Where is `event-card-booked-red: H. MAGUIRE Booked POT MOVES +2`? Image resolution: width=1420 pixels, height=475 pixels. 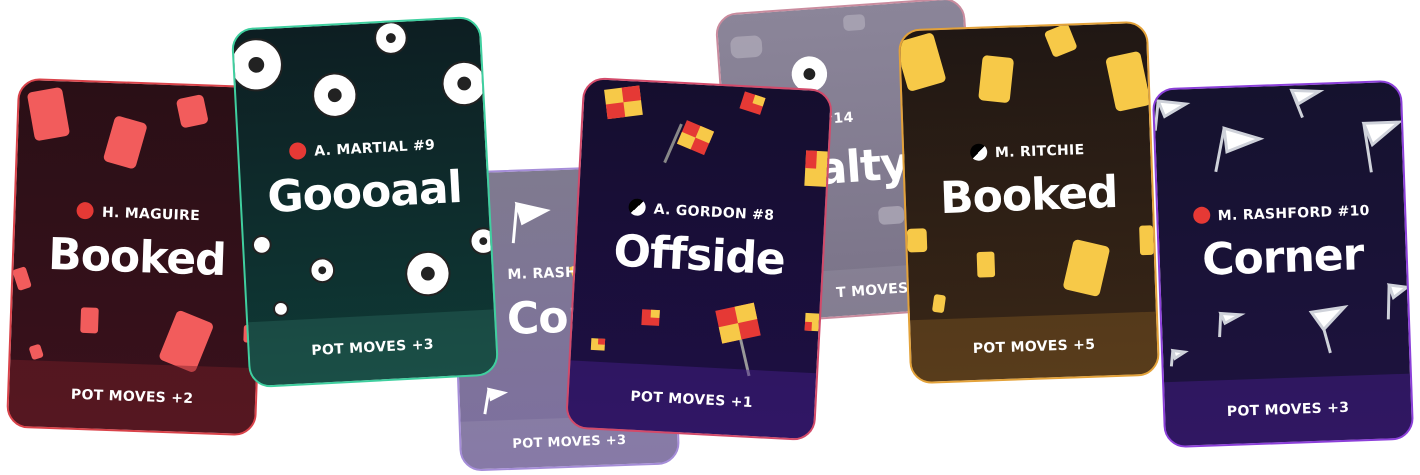 event-card-booked-red: H. MAGUIRE Booked POT MOVES +2 is located at coordinates (137, 257).